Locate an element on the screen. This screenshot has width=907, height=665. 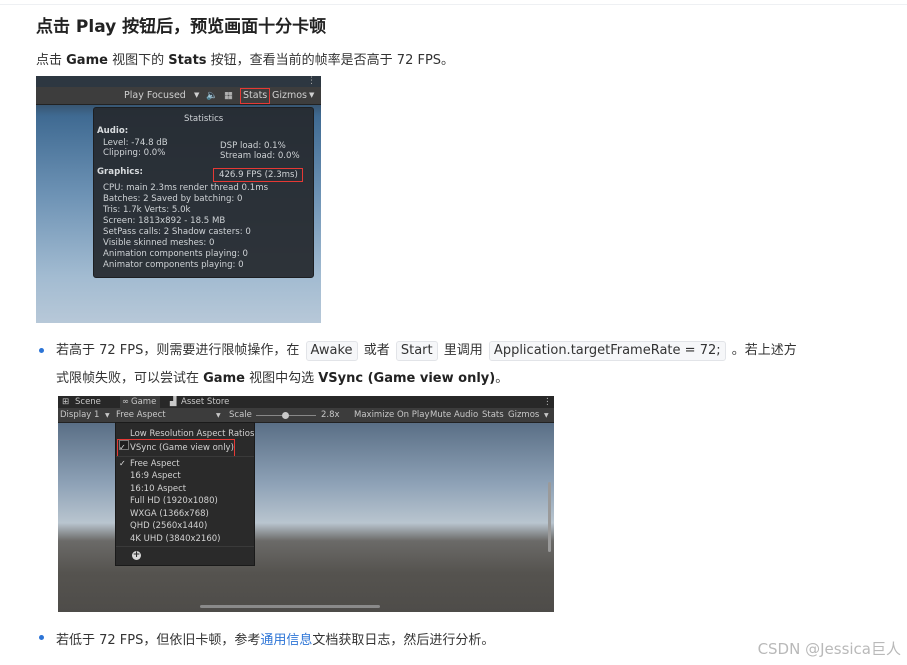
scale-label: Scale is located at coordinates (240, 415).